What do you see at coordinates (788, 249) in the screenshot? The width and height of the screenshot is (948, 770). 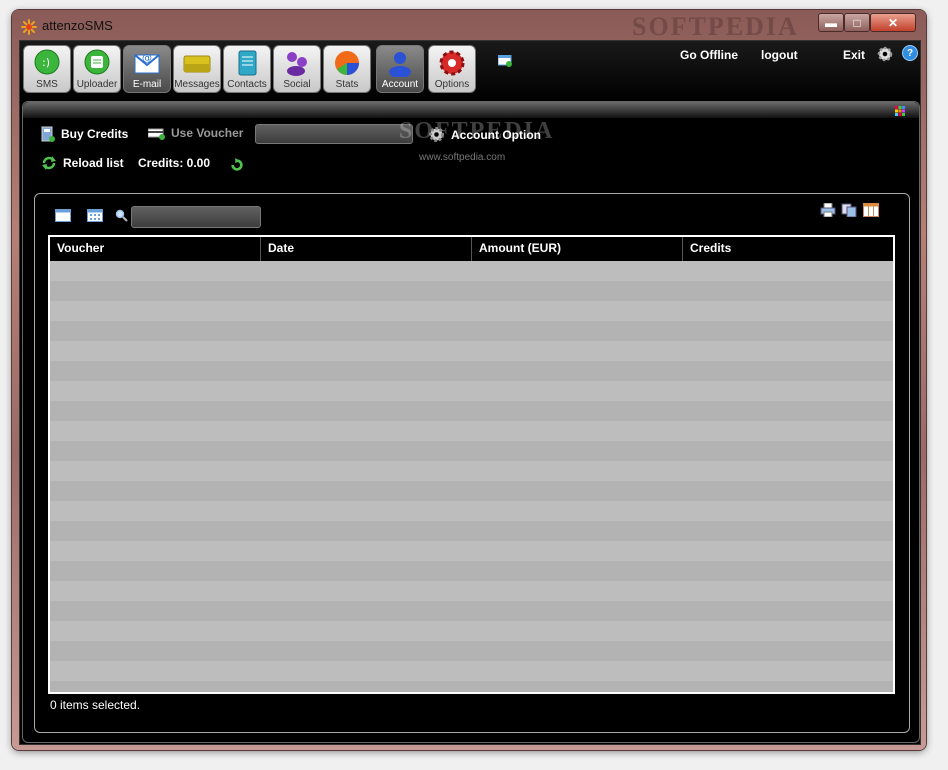 I see `column-header-credits: Credits` at bounding box center [788, 249].